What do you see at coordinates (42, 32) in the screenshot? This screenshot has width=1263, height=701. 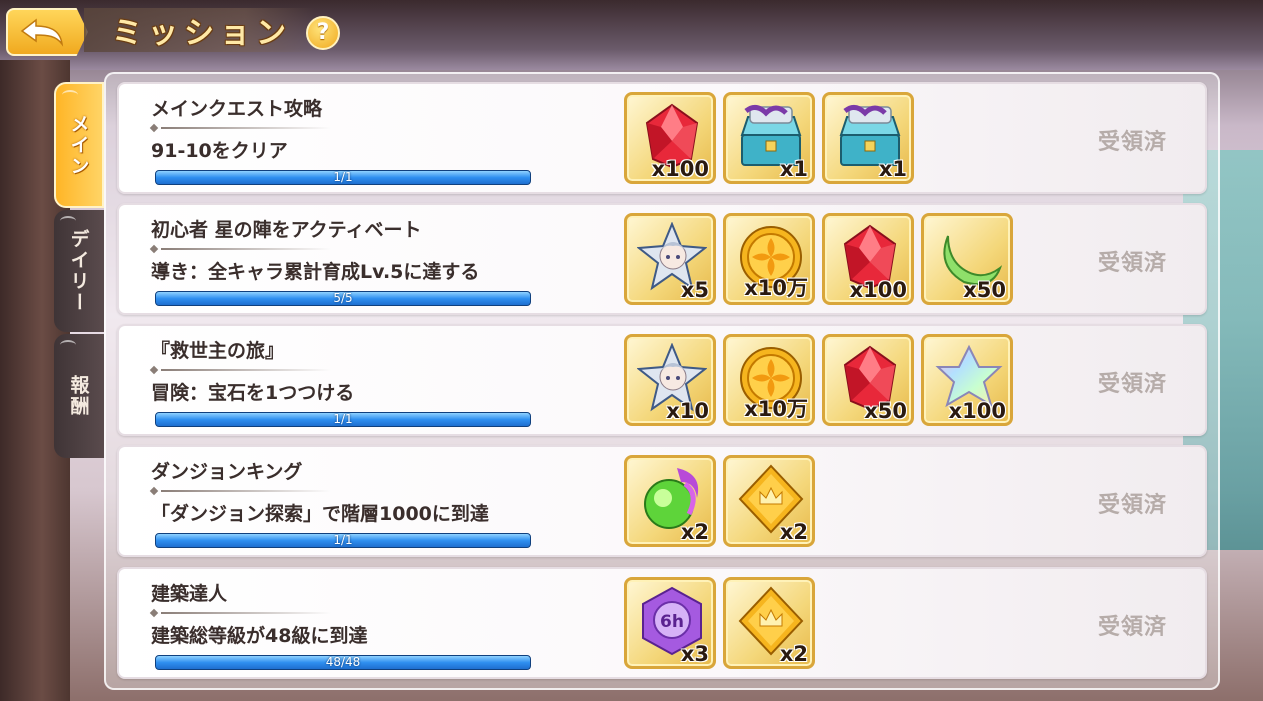 I see `back-arrow-icon` at bounding box center [42, 32].